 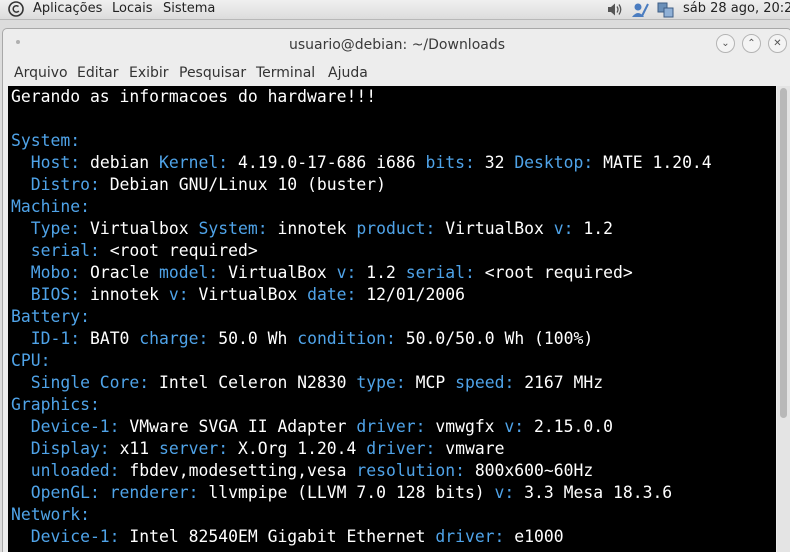 I want to click on terminal-value: Oracle, so click(x=124, y=272).